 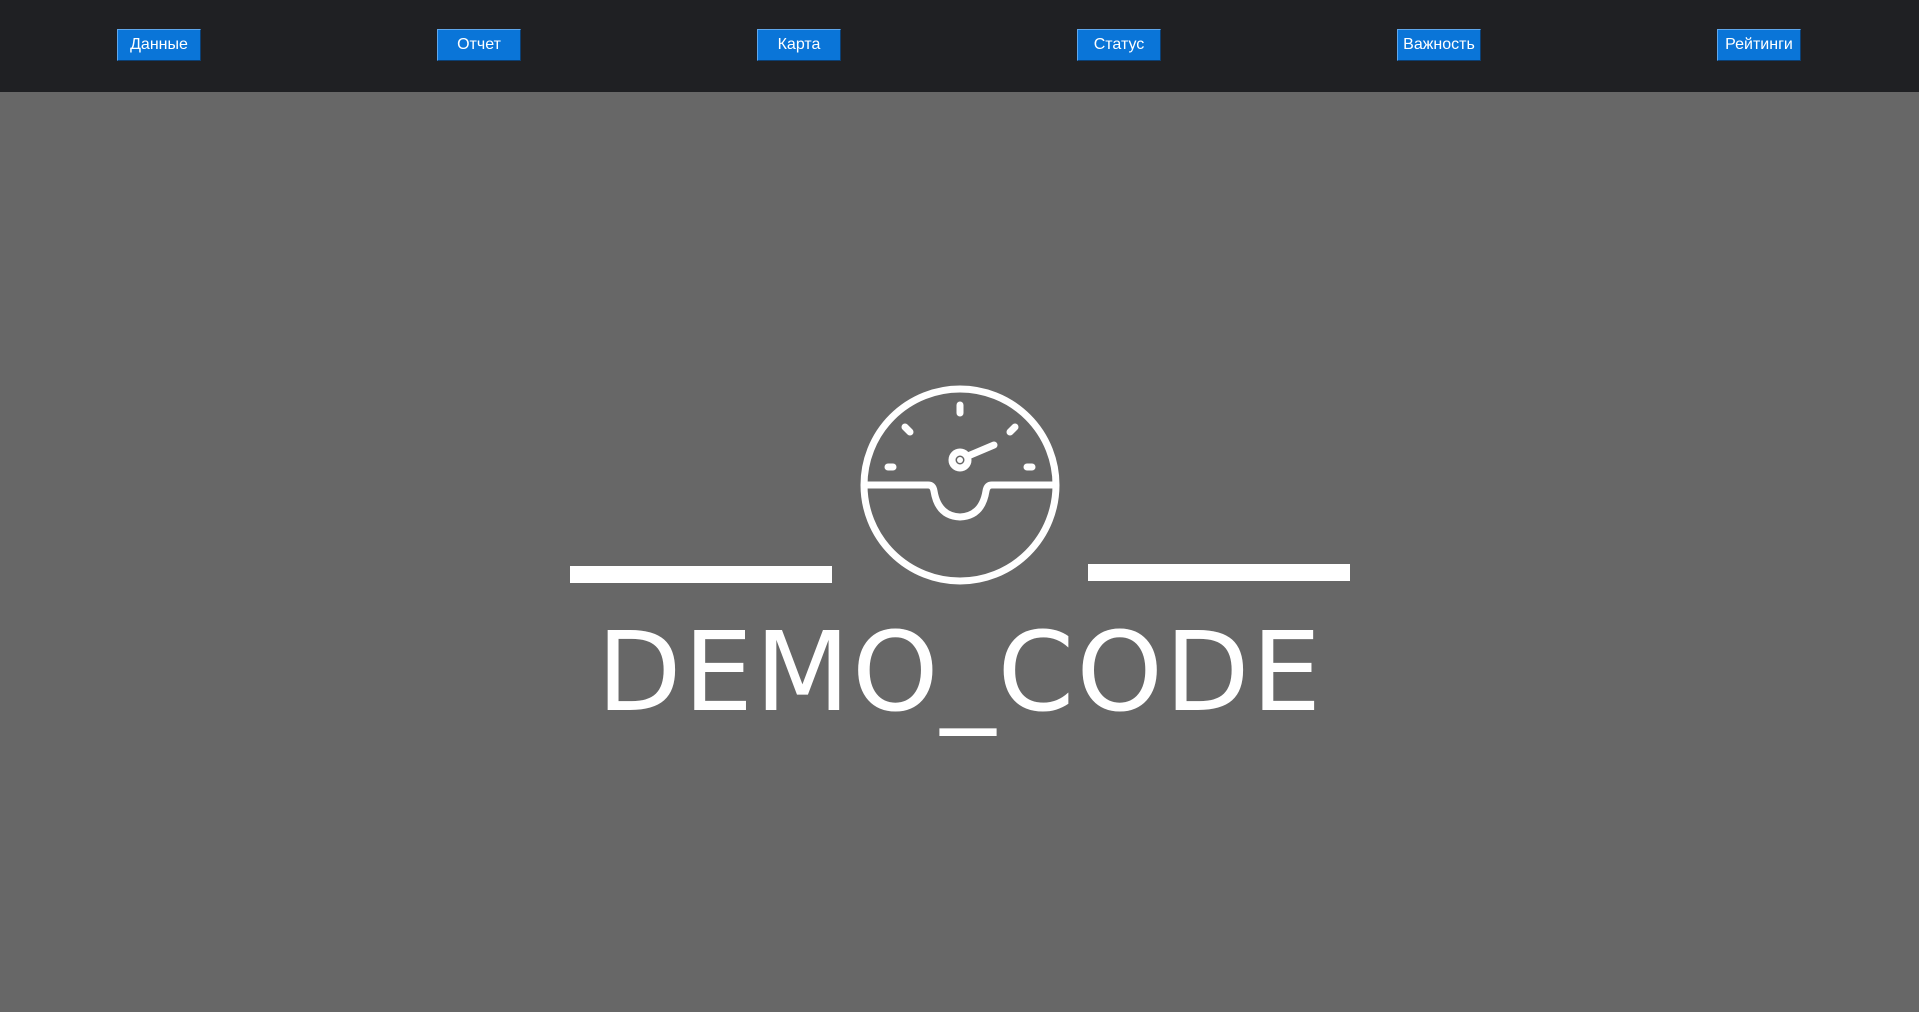 I want to click on logo-wordmark: DEMO_CODE, so click(x=960, y=672).